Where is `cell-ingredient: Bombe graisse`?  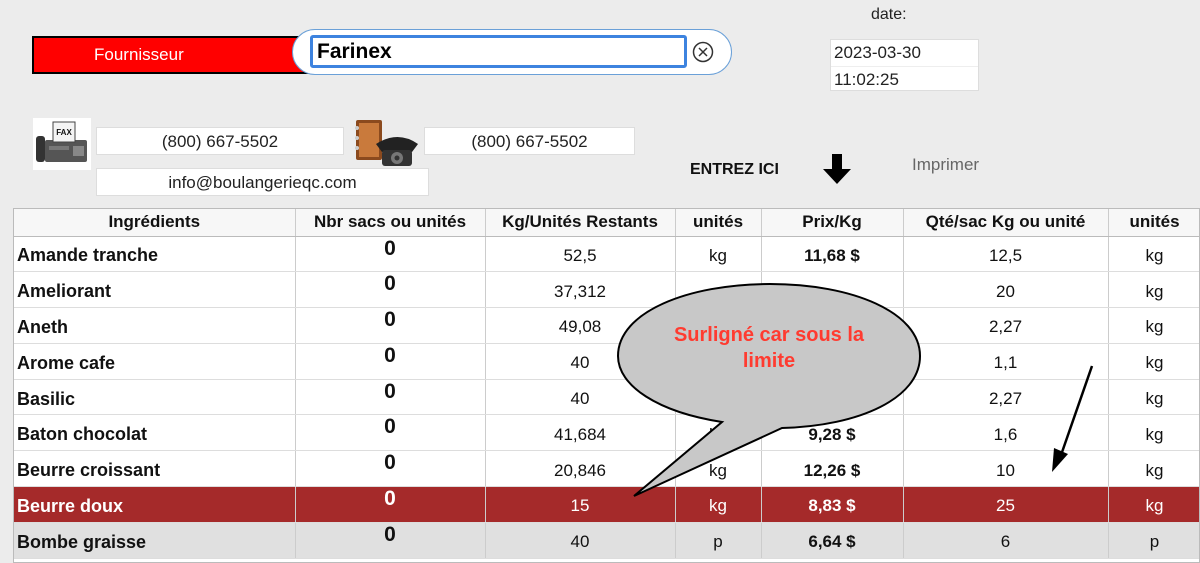 cell-ingredient: Bombe graisse is located at coordinates (155, 540).